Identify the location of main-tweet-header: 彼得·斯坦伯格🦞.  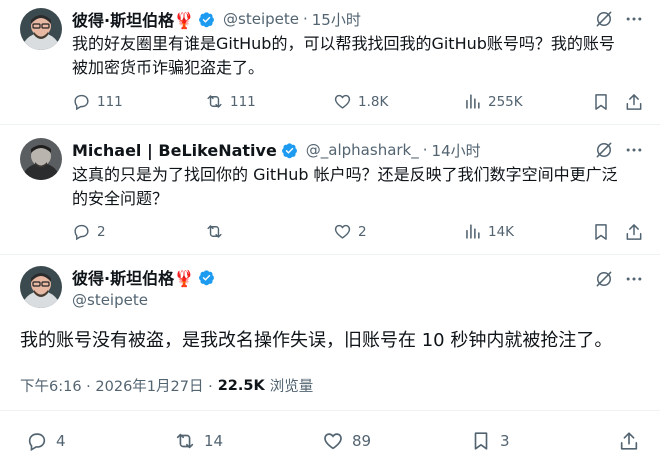
(143, 277).